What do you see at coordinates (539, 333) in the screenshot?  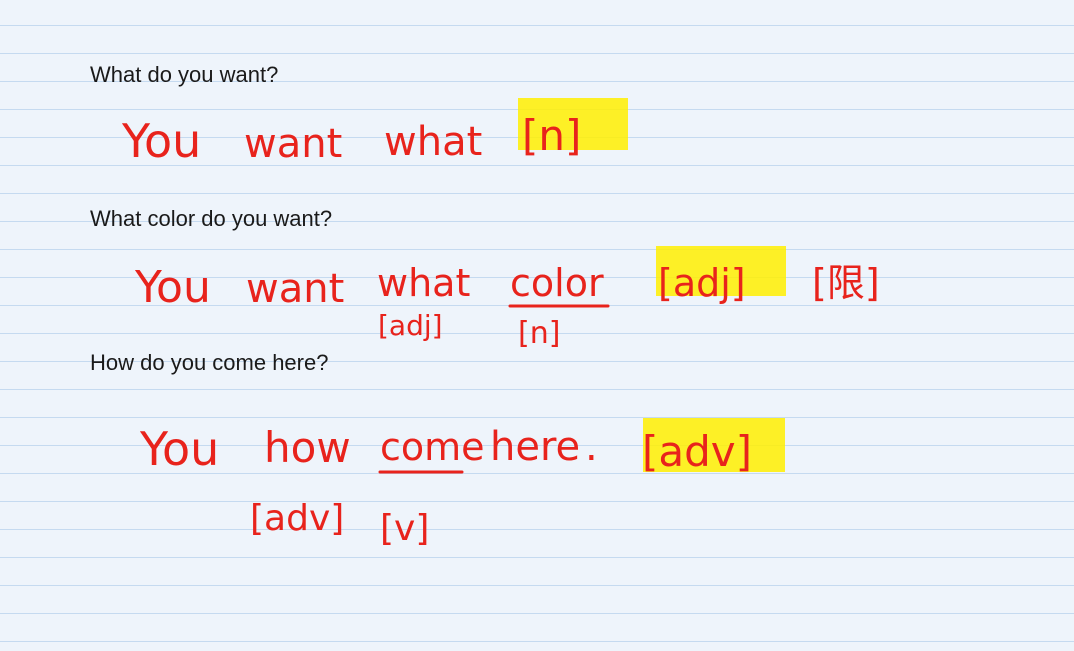 I see `answer-2-subtag-2: [n]` at bounding box center [539, 333].